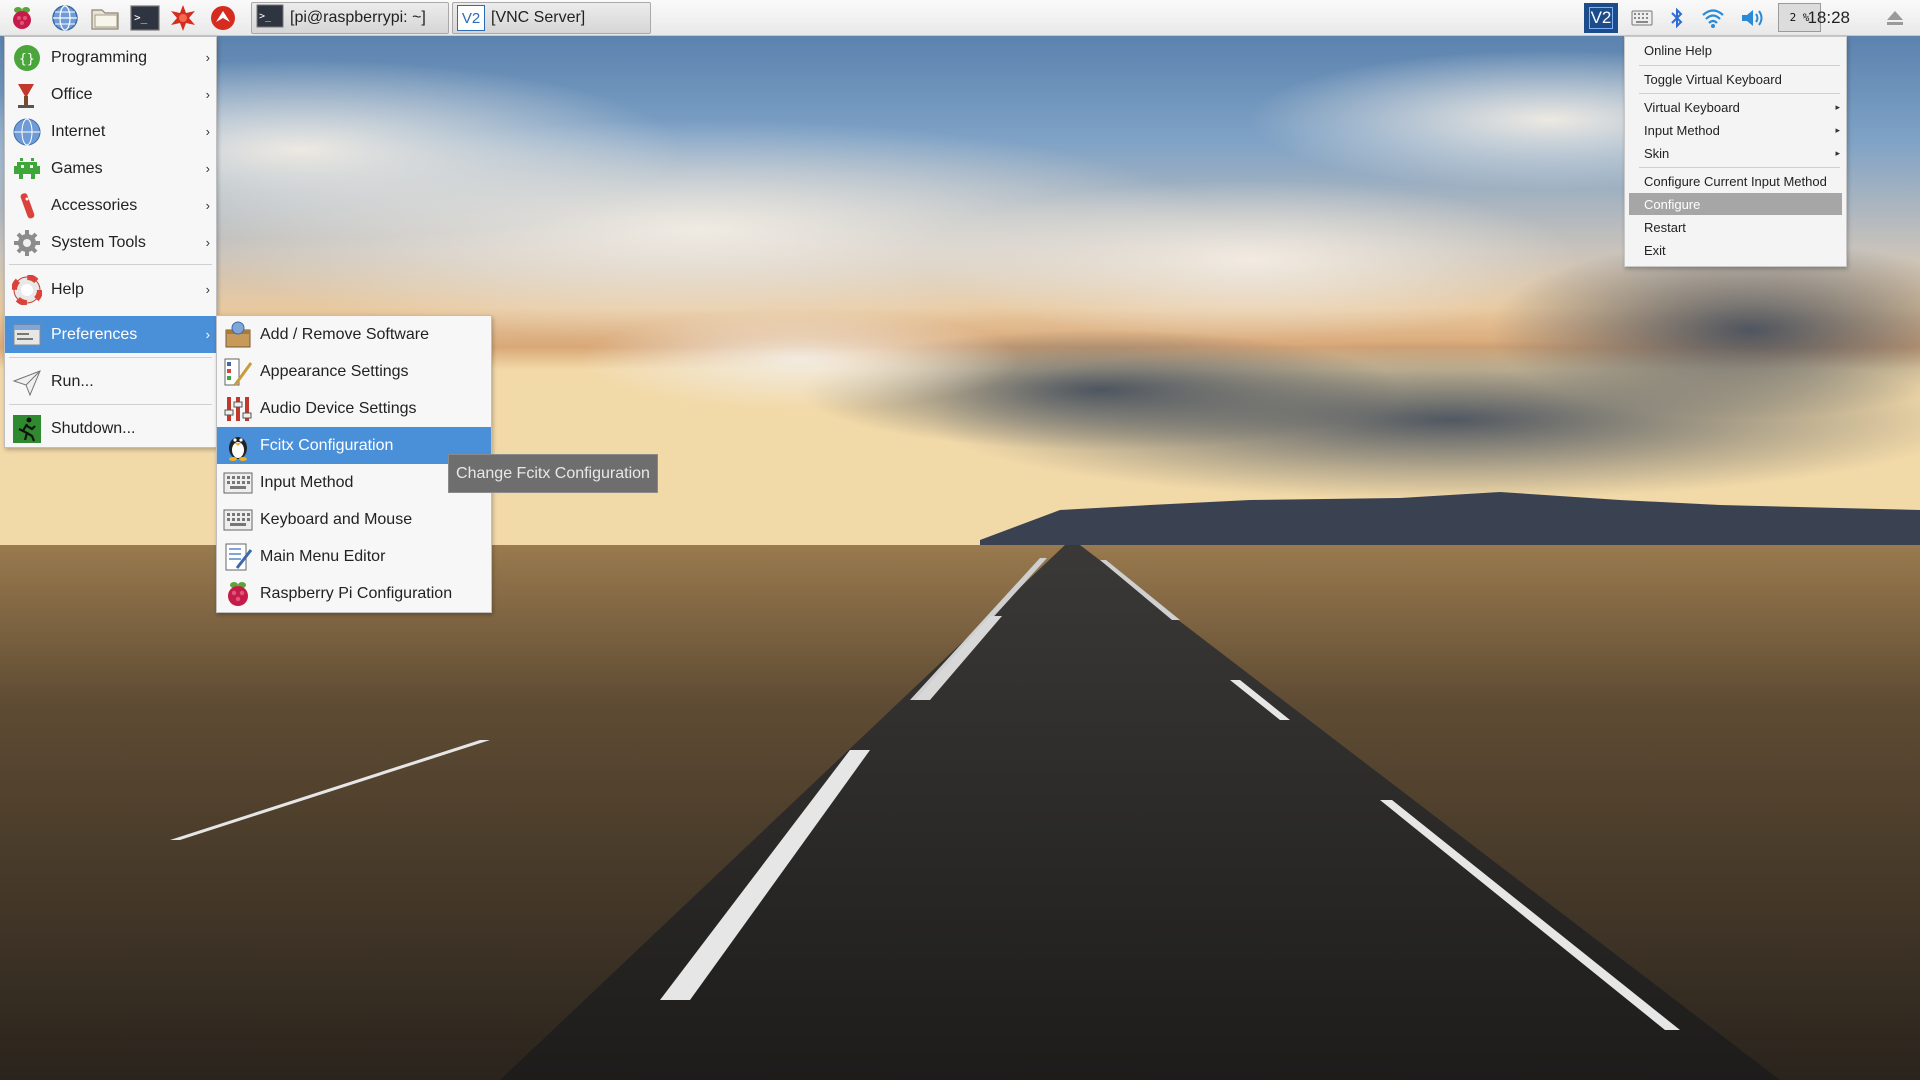  What do you see at coordinates (27, 169) in the screenshot?
I see `games-icon` at bounding box center [27, 169].